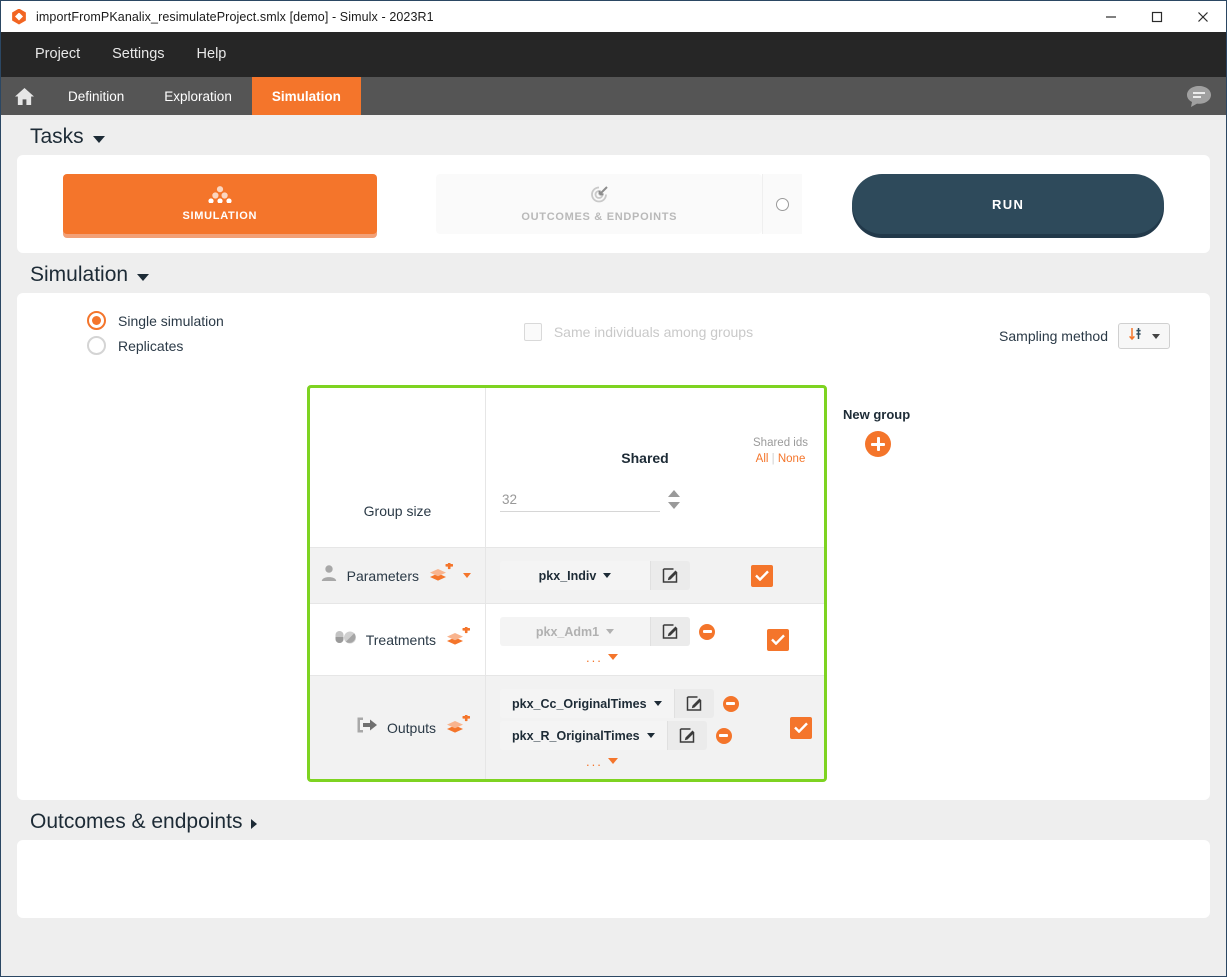 The width and height of the screenshot is (1227, 977). What do you see at coordinates (674, 505) in the screenshot?
I see `stepper-down-icon` at bounding box center [674, 505].